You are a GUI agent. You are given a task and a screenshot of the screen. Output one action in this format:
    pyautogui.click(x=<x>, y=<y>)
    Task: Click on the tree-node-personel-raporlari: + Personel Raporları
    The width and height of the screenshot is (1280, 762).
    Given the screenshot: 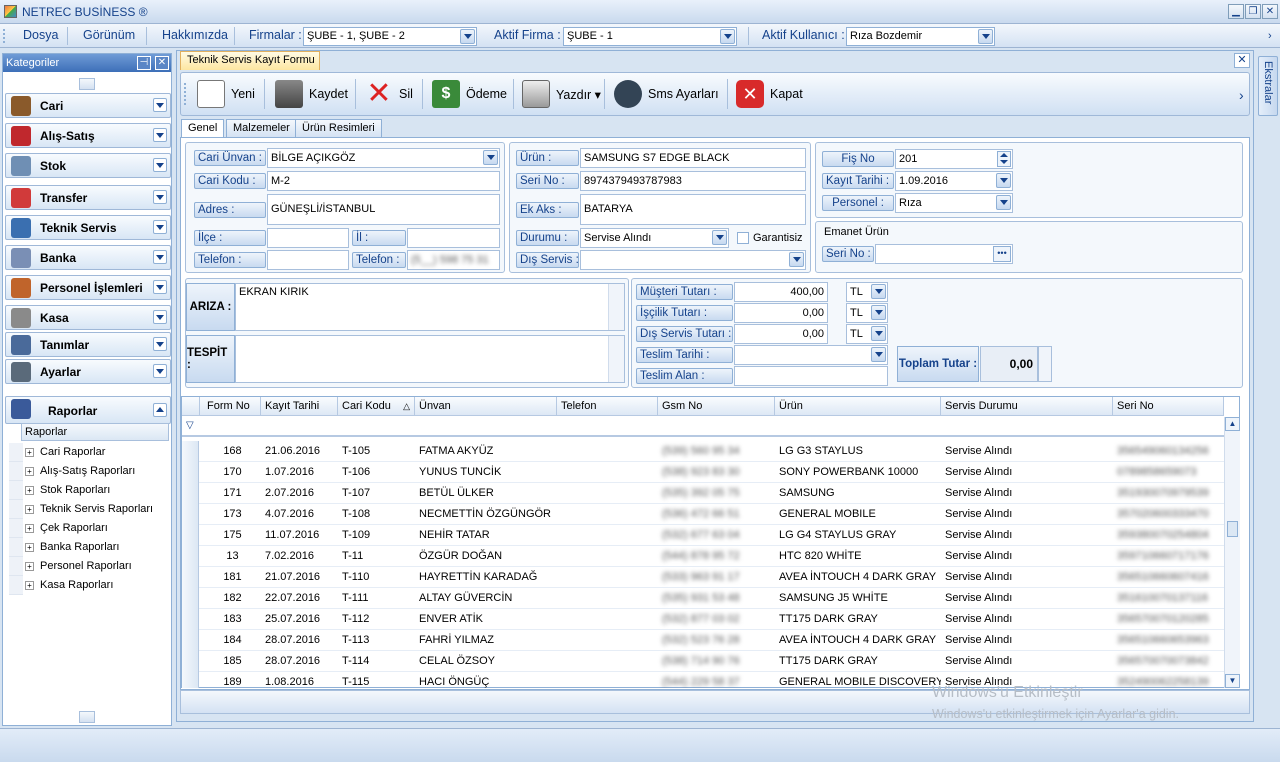 What is the action you would take?
    pyautogui.click(x=78, y=566)
    